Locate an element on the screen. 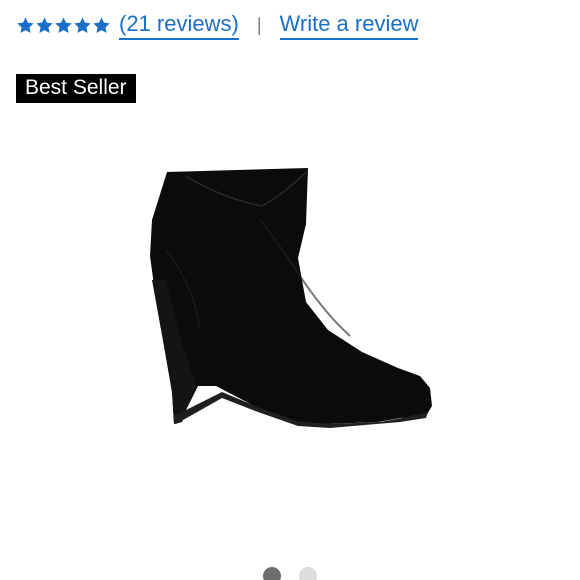 Image resolution: width=580 pixels, height=580 pixels. reviews-link: (21 reviews) is located at coordinates (179, 25).